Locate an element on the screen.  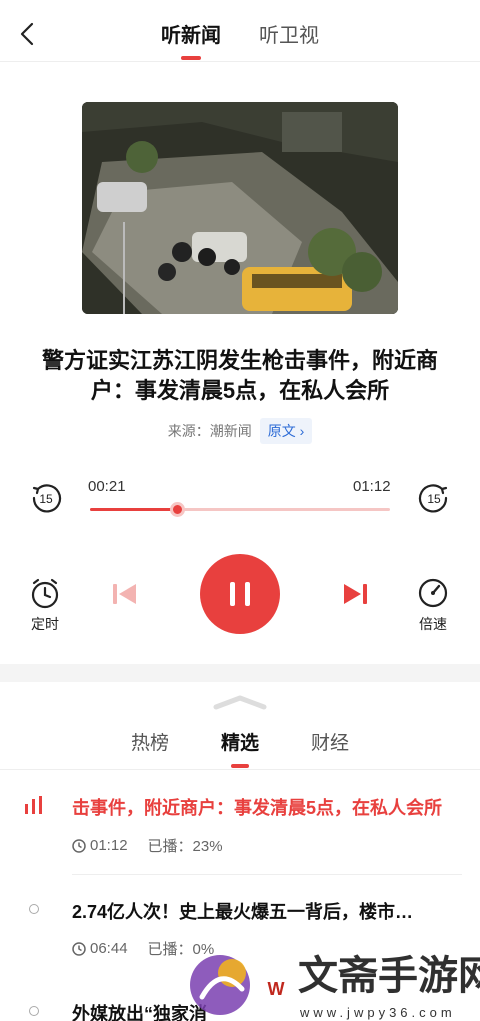
duration-text: 06:44 is located at coordinates (109, 948).